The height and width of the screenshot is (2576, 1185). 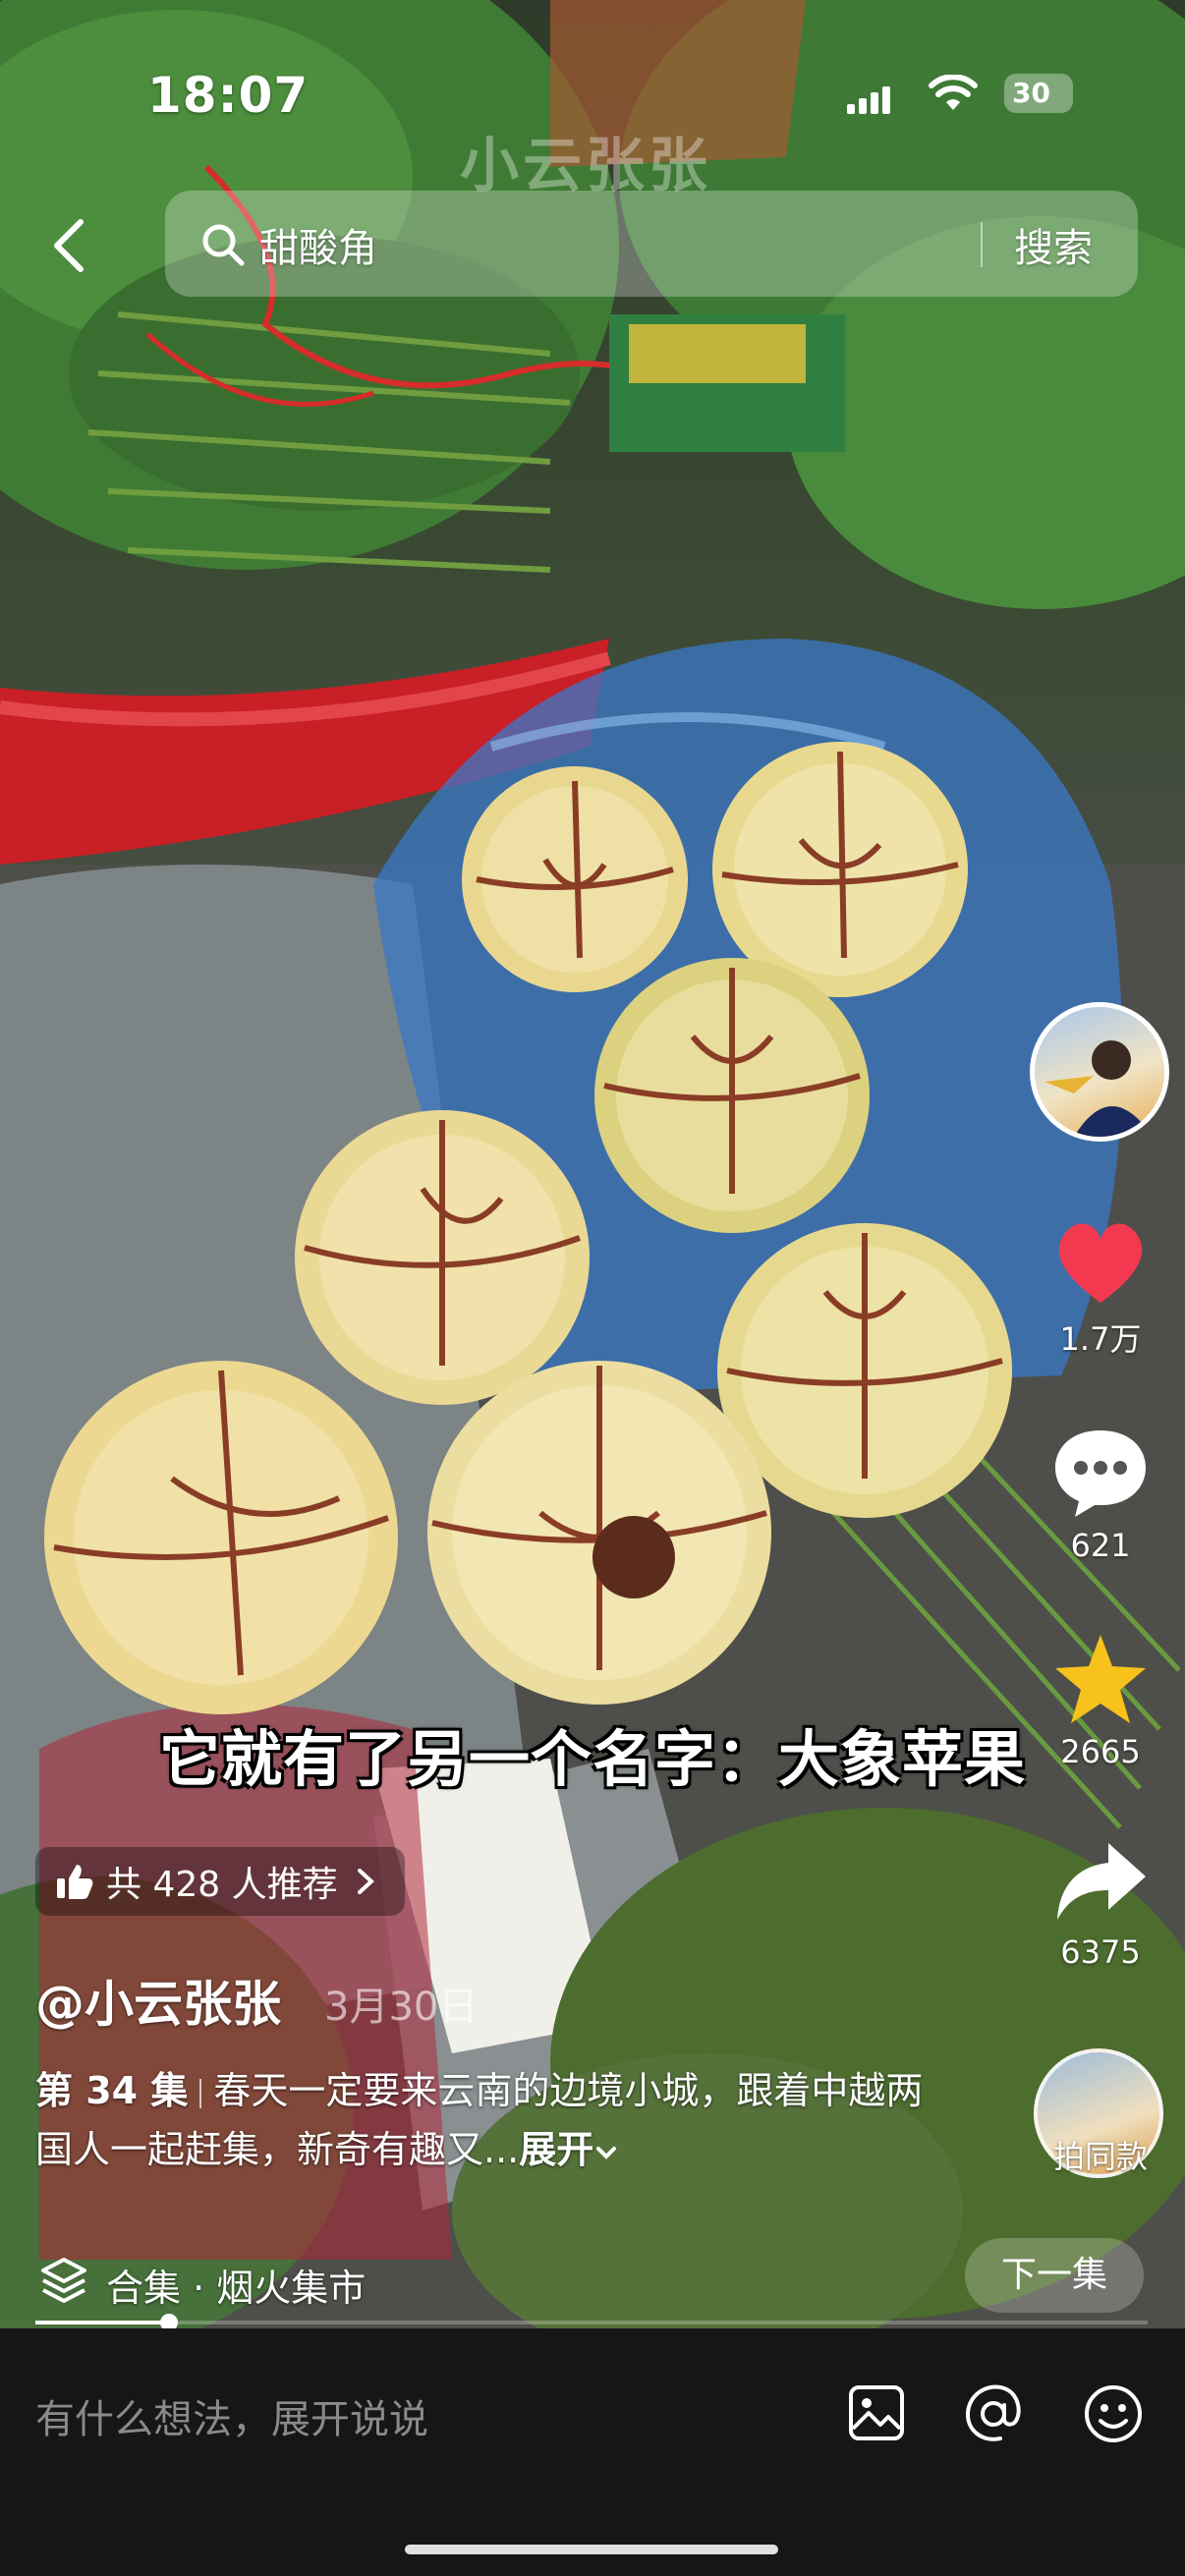 I want to click on video-progress-bar, so click(x=592, y=2322).